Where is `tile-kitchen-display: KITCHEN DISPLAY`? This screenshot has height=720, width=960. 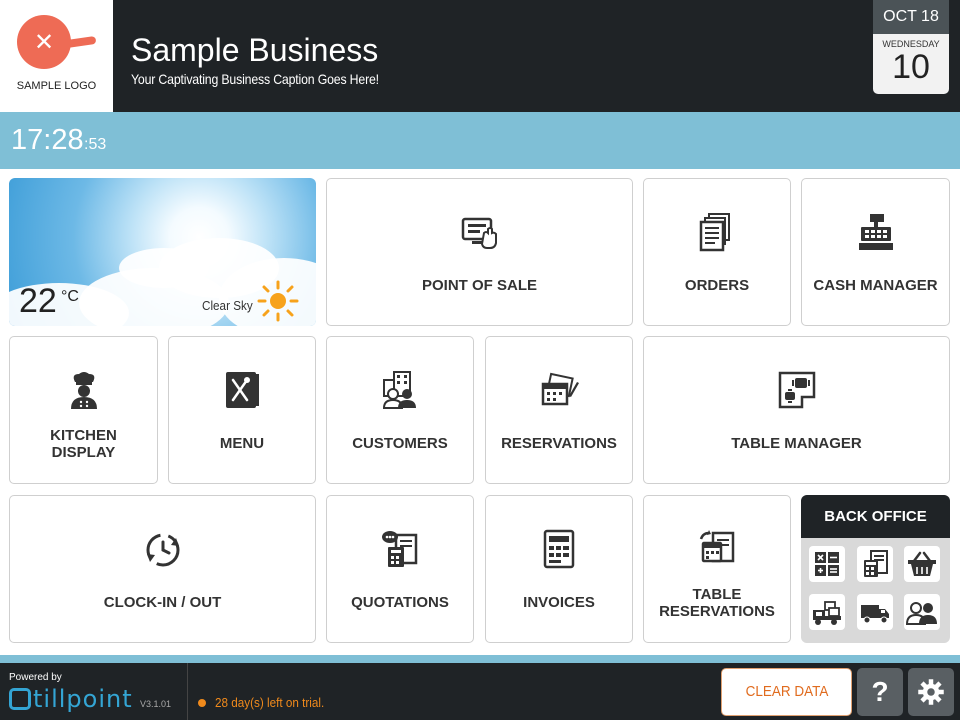 tile-kitchen-display: KITCHEN DISPLAY is located at coordinates (83, 410).